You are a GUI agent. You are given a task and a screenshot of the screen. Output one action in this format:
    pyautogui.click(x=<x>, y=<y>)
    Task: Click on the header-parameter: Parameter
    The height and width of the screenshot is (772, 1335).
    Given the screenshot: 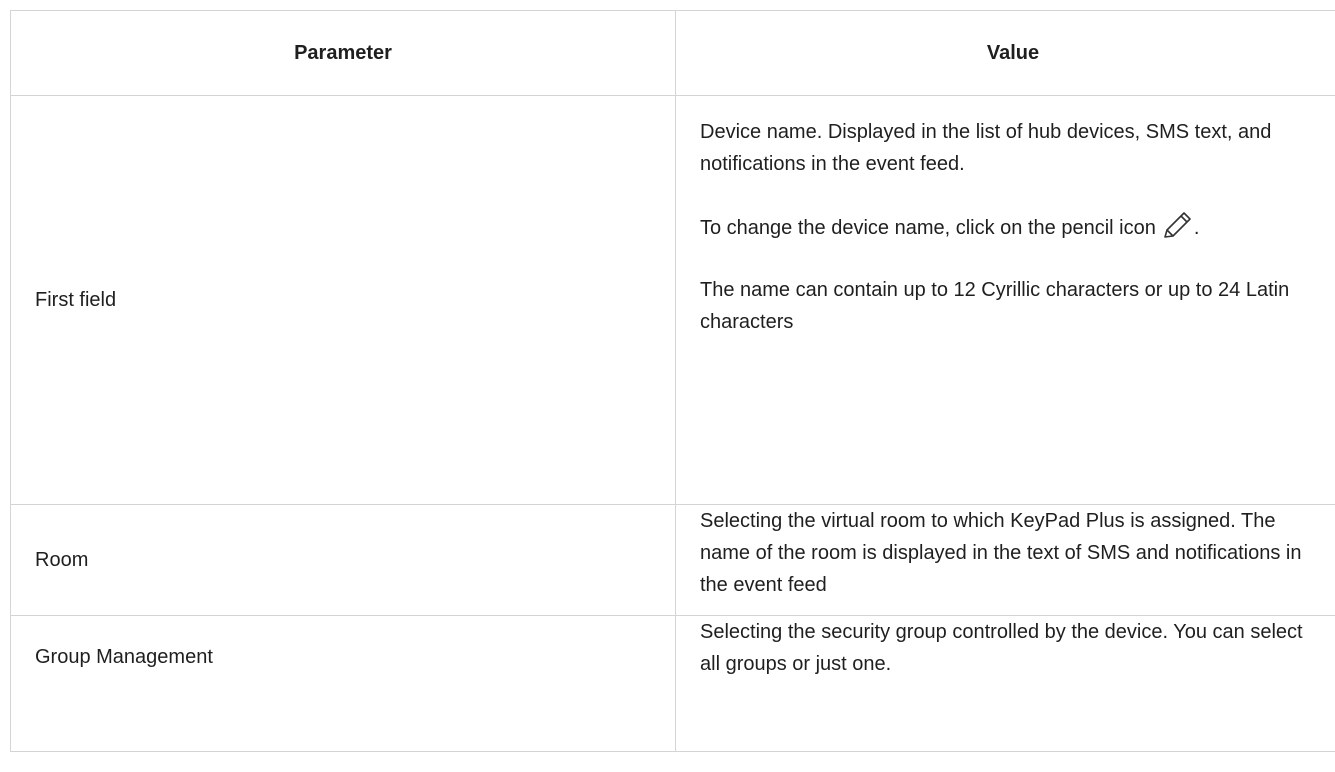 What is the action you would take?
    pyautogui.click(x=343, y=53)
    